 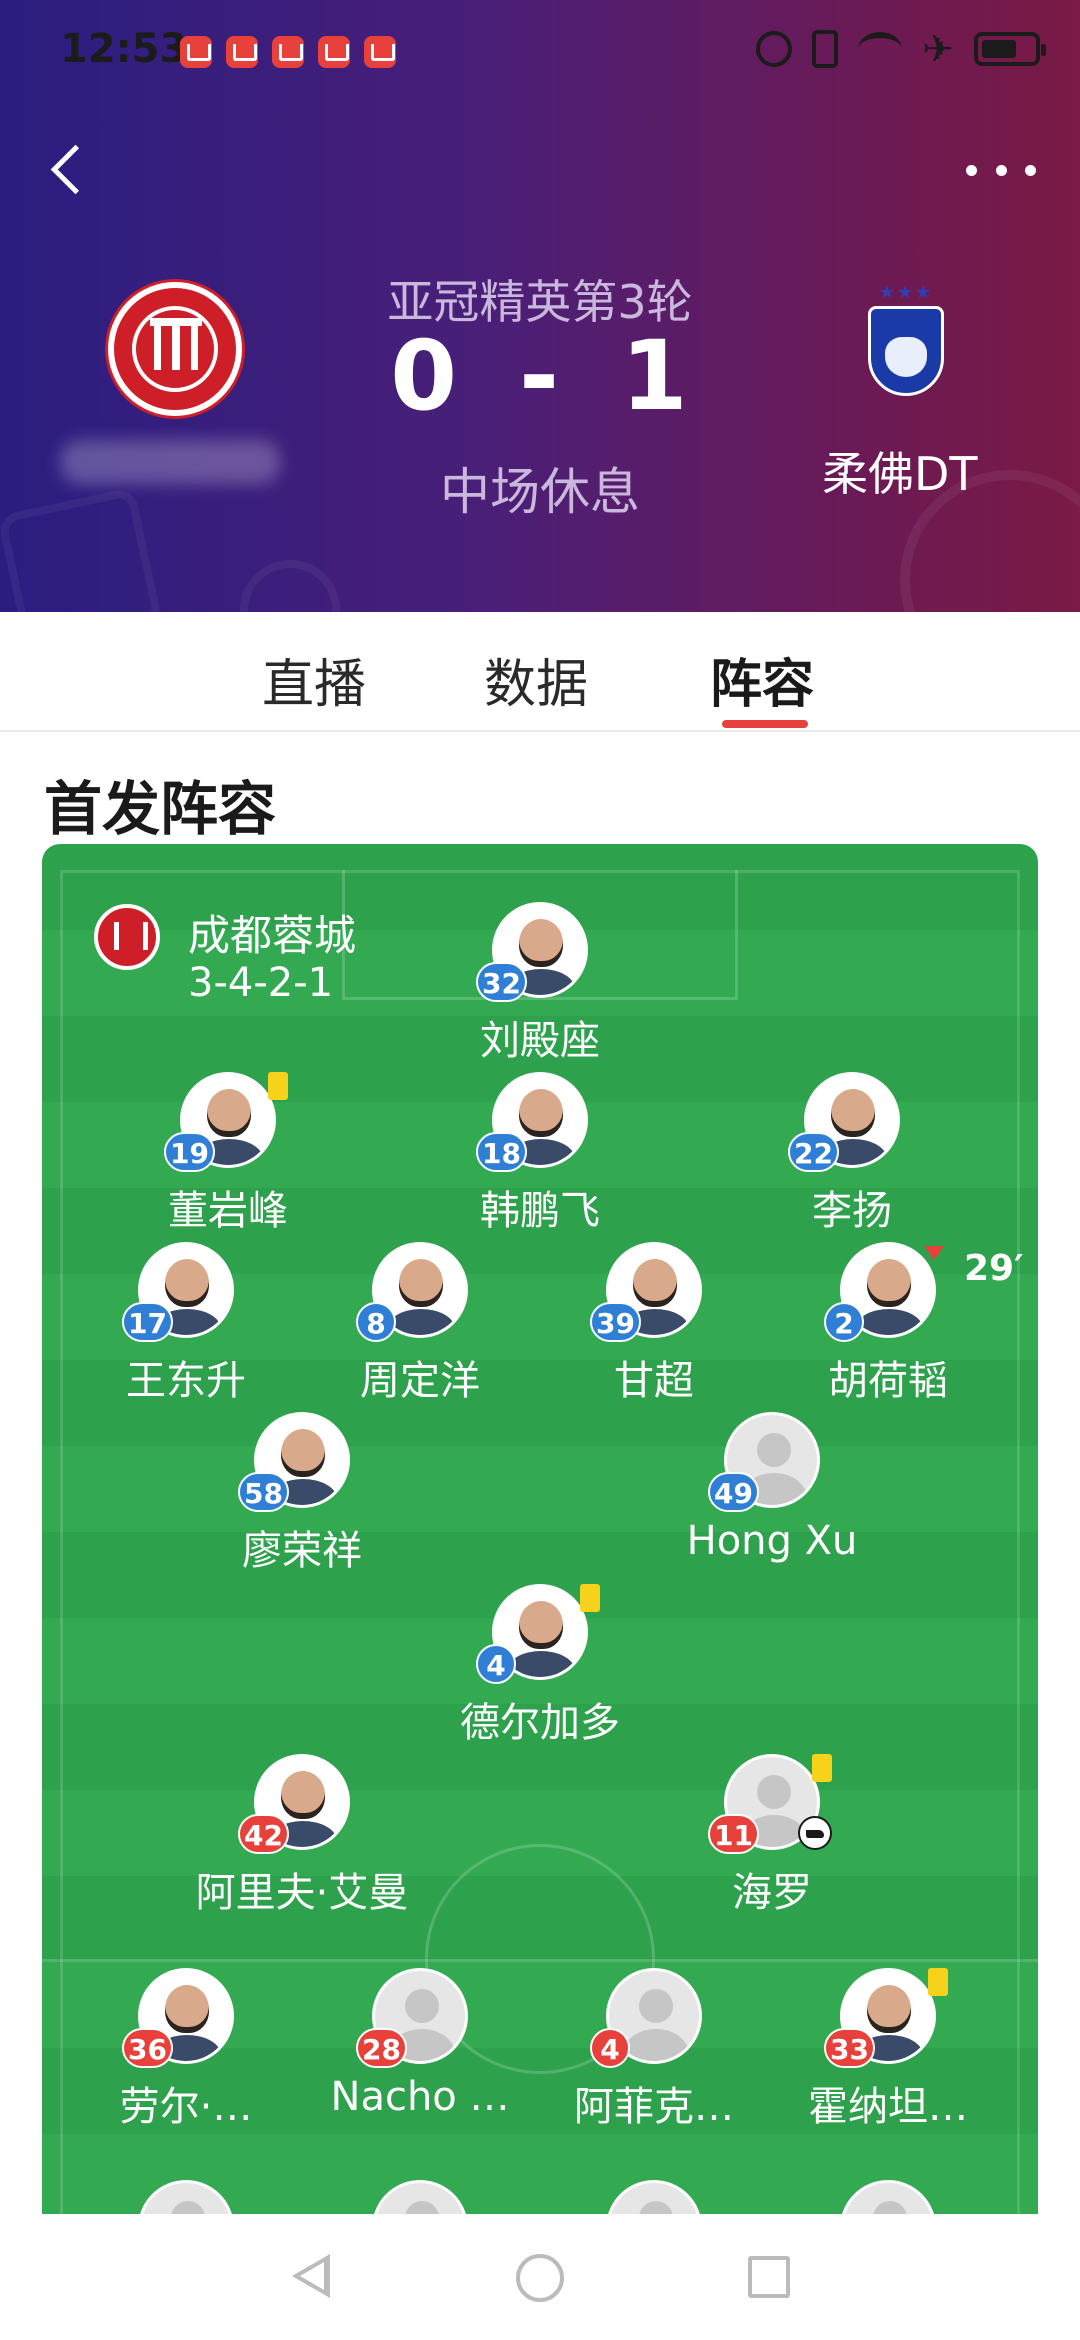 What do you see at coordinates (376, 1322) in the screenshot?
I see `player-number: 8` at bounding box center [376, 1322].